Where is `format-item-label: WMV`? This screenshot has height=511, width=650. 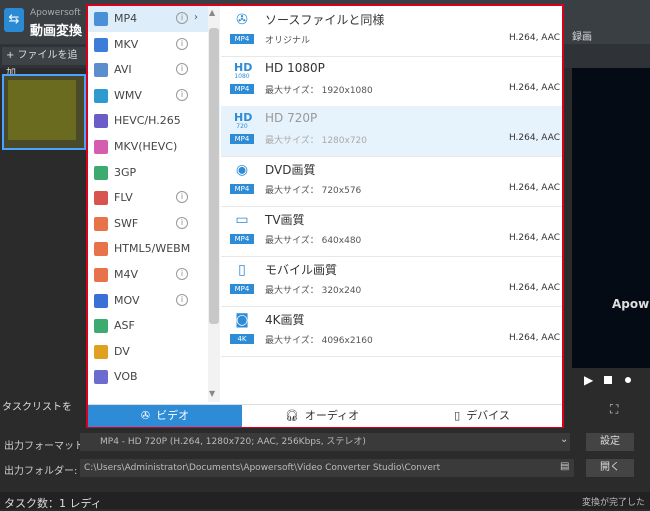
format-item-label: WMV is located at coordinates (128, 95).